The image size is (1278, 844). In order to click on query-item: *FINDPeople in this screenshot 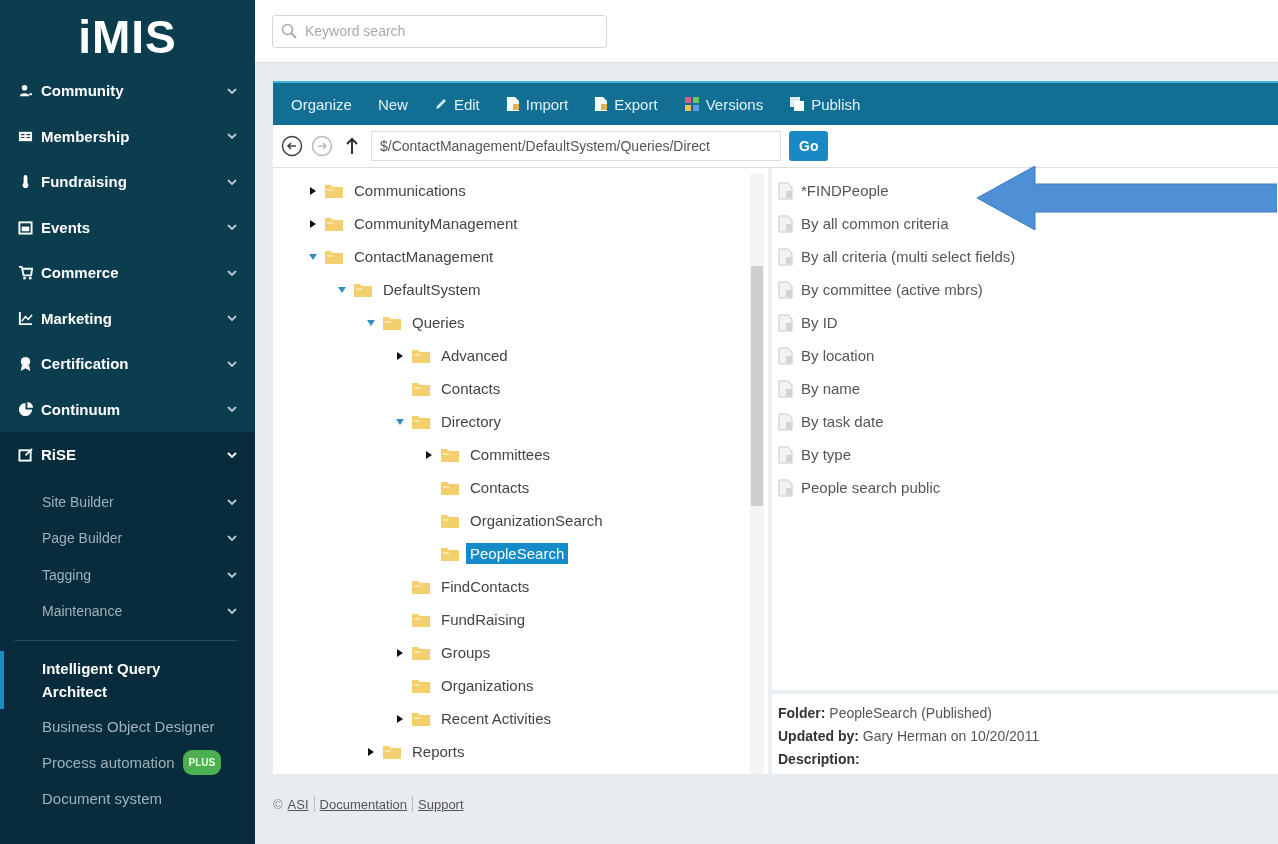, I will do `click(845, 190)`.